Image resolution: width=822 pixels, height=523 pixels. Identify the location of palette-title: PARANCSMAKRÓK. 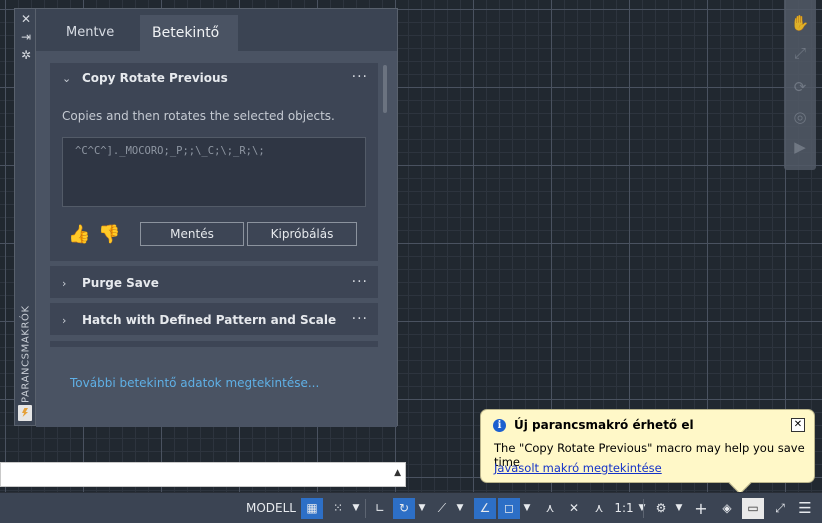
(26, 354).